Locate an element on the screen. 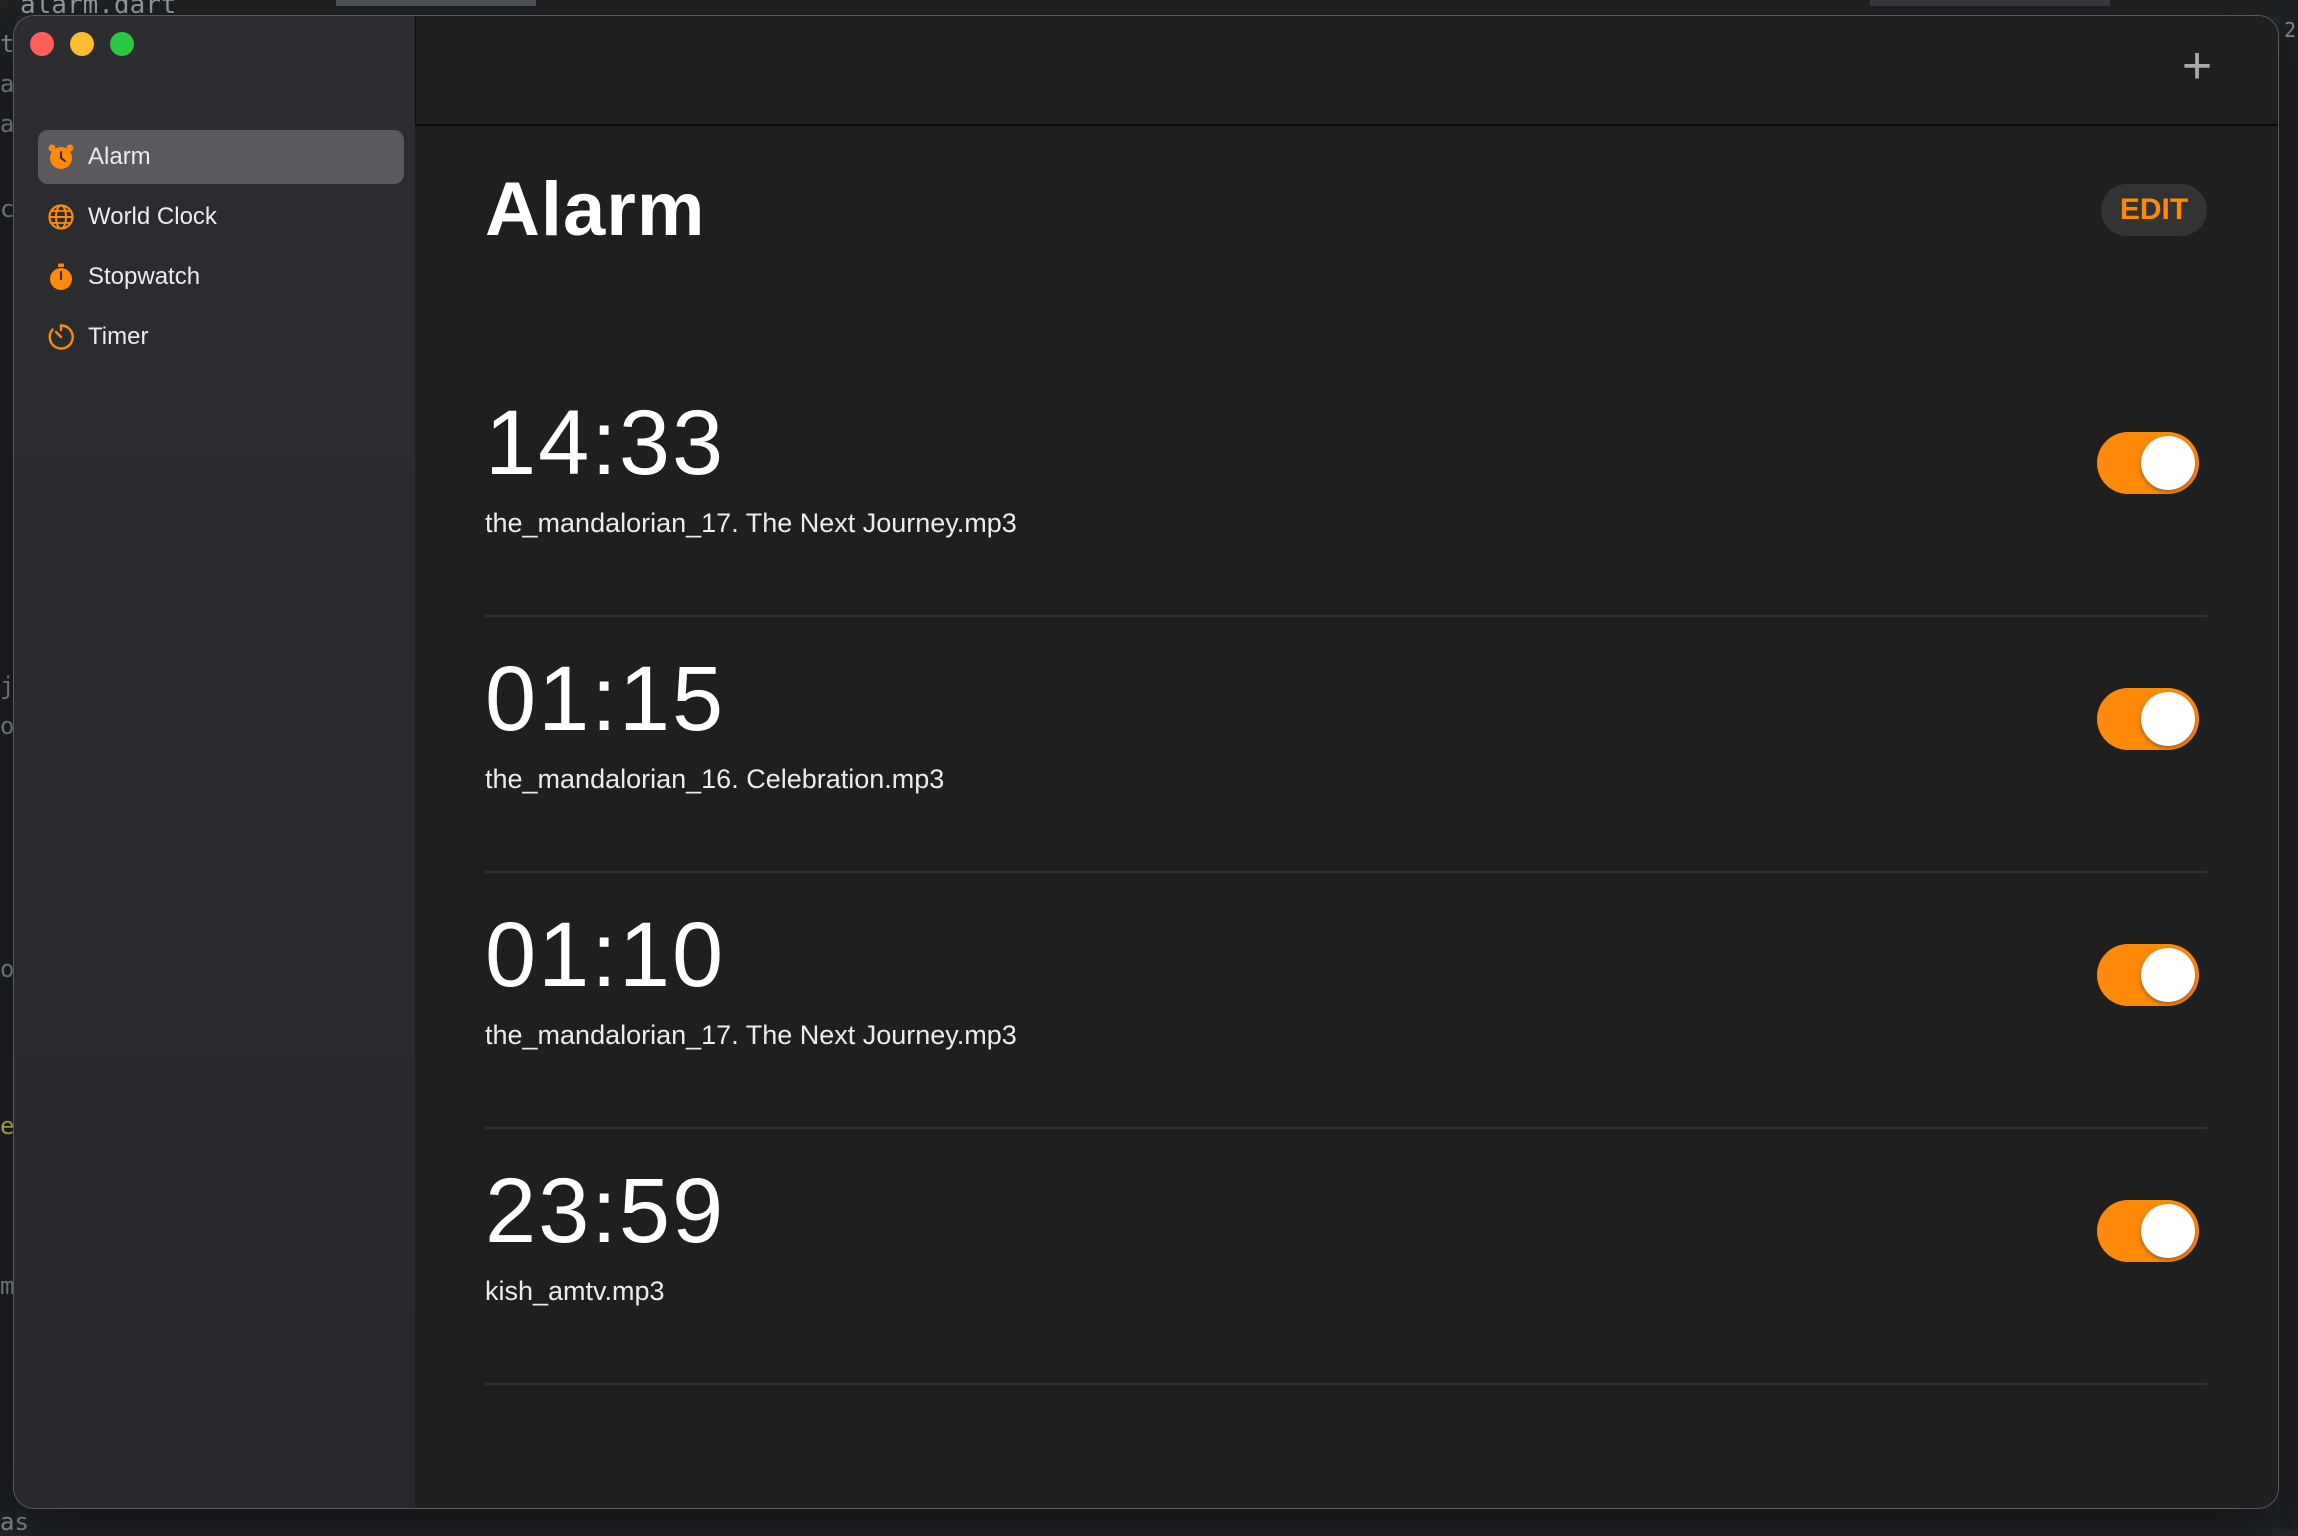 The image size is (2298, 1536). close-window-button is located at coordinates (42, 44).